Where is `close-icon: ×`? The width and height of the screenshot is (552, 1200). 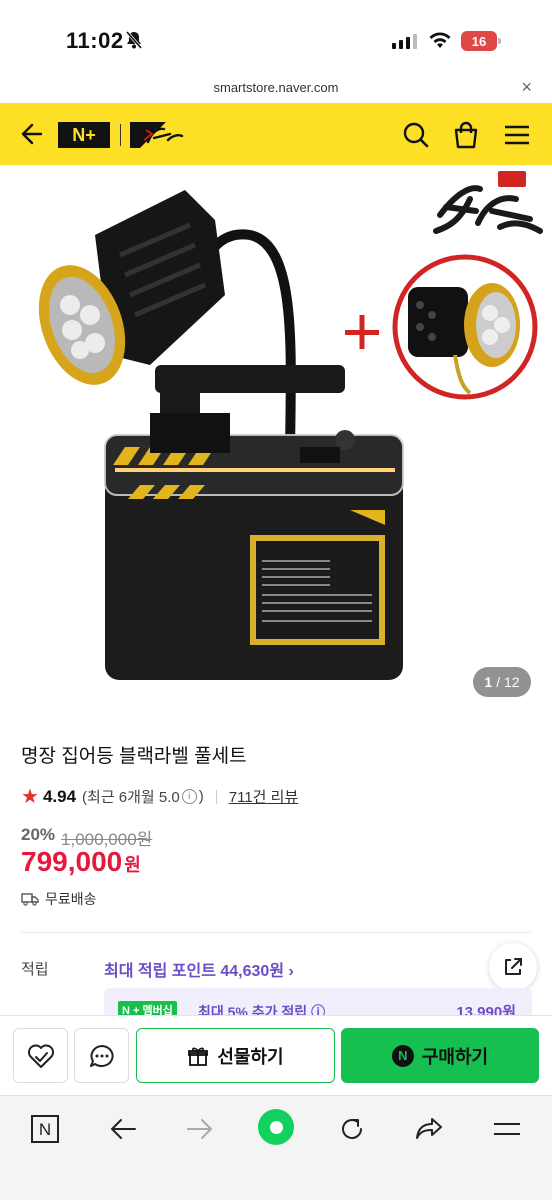
close-icon: × is located at coordinates (526, 87).